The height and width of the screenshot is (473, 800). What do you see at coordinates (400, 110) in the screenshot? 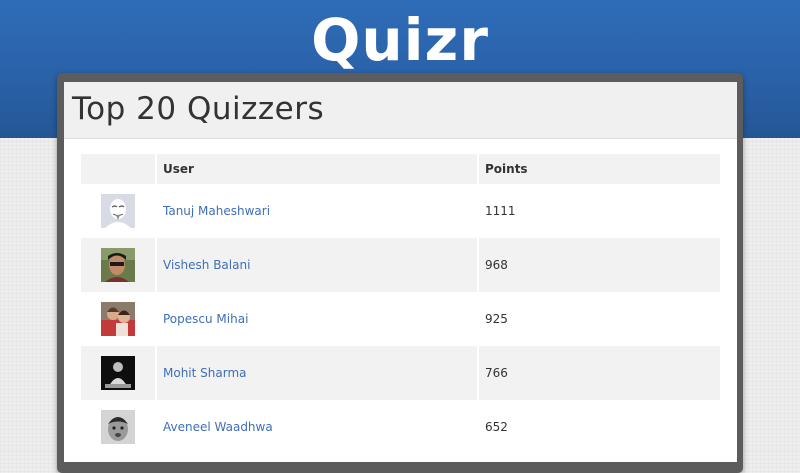
I see `title-bar: Top 20 Quizzers` at bounding box center [400, 110].